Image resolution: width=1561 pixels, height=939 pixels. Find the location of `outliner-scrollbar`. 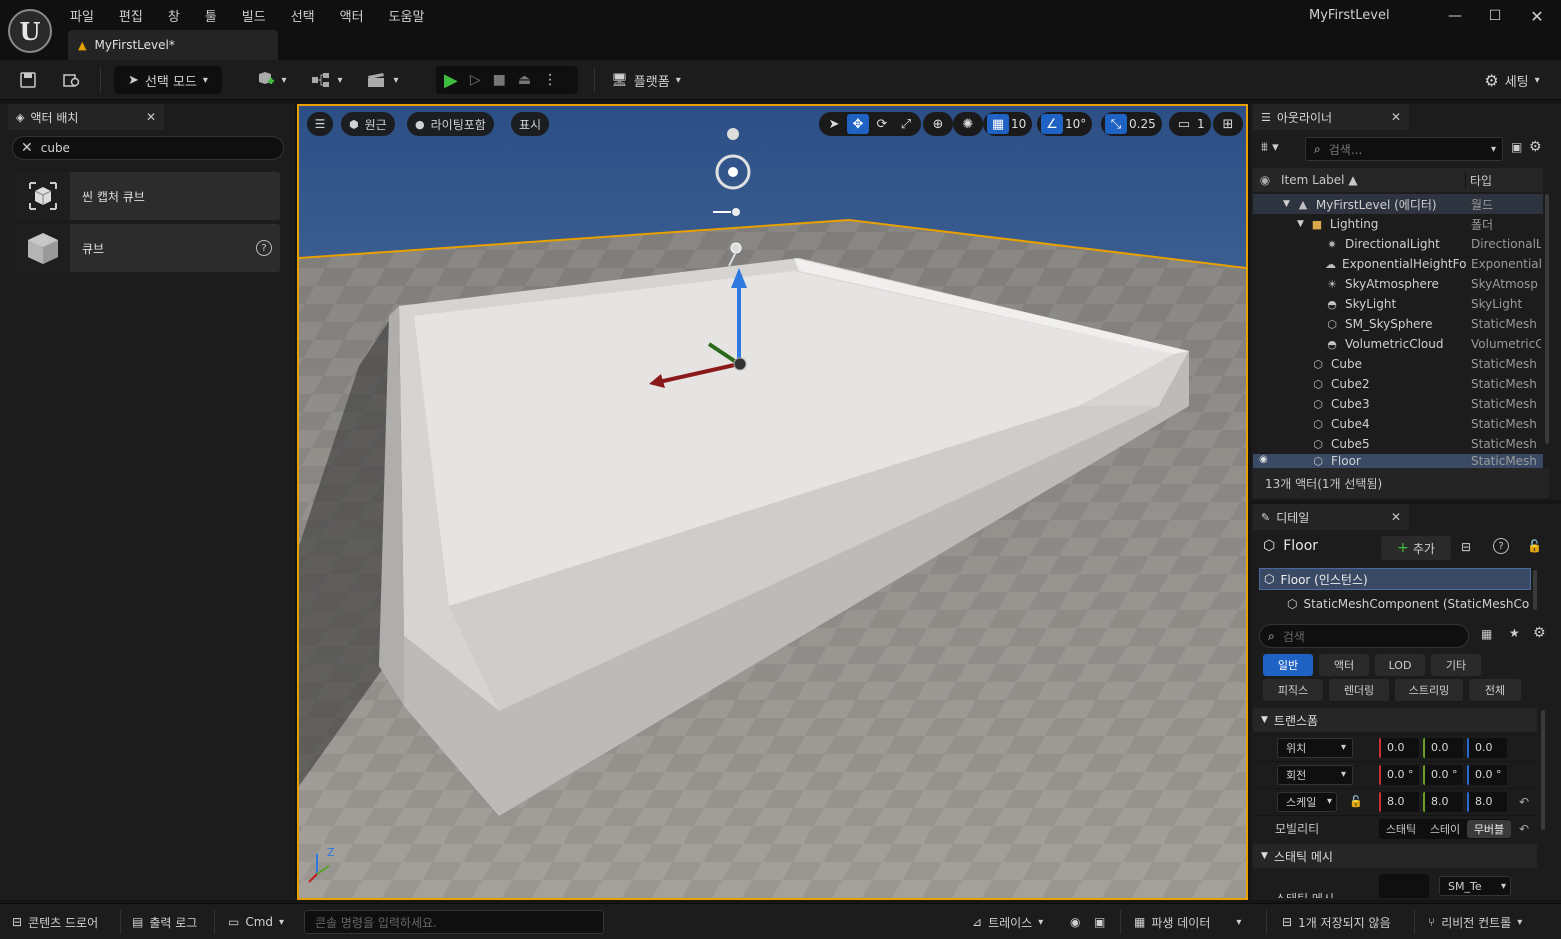

outliner-scrollbar is located at coordinates (1547, 319).